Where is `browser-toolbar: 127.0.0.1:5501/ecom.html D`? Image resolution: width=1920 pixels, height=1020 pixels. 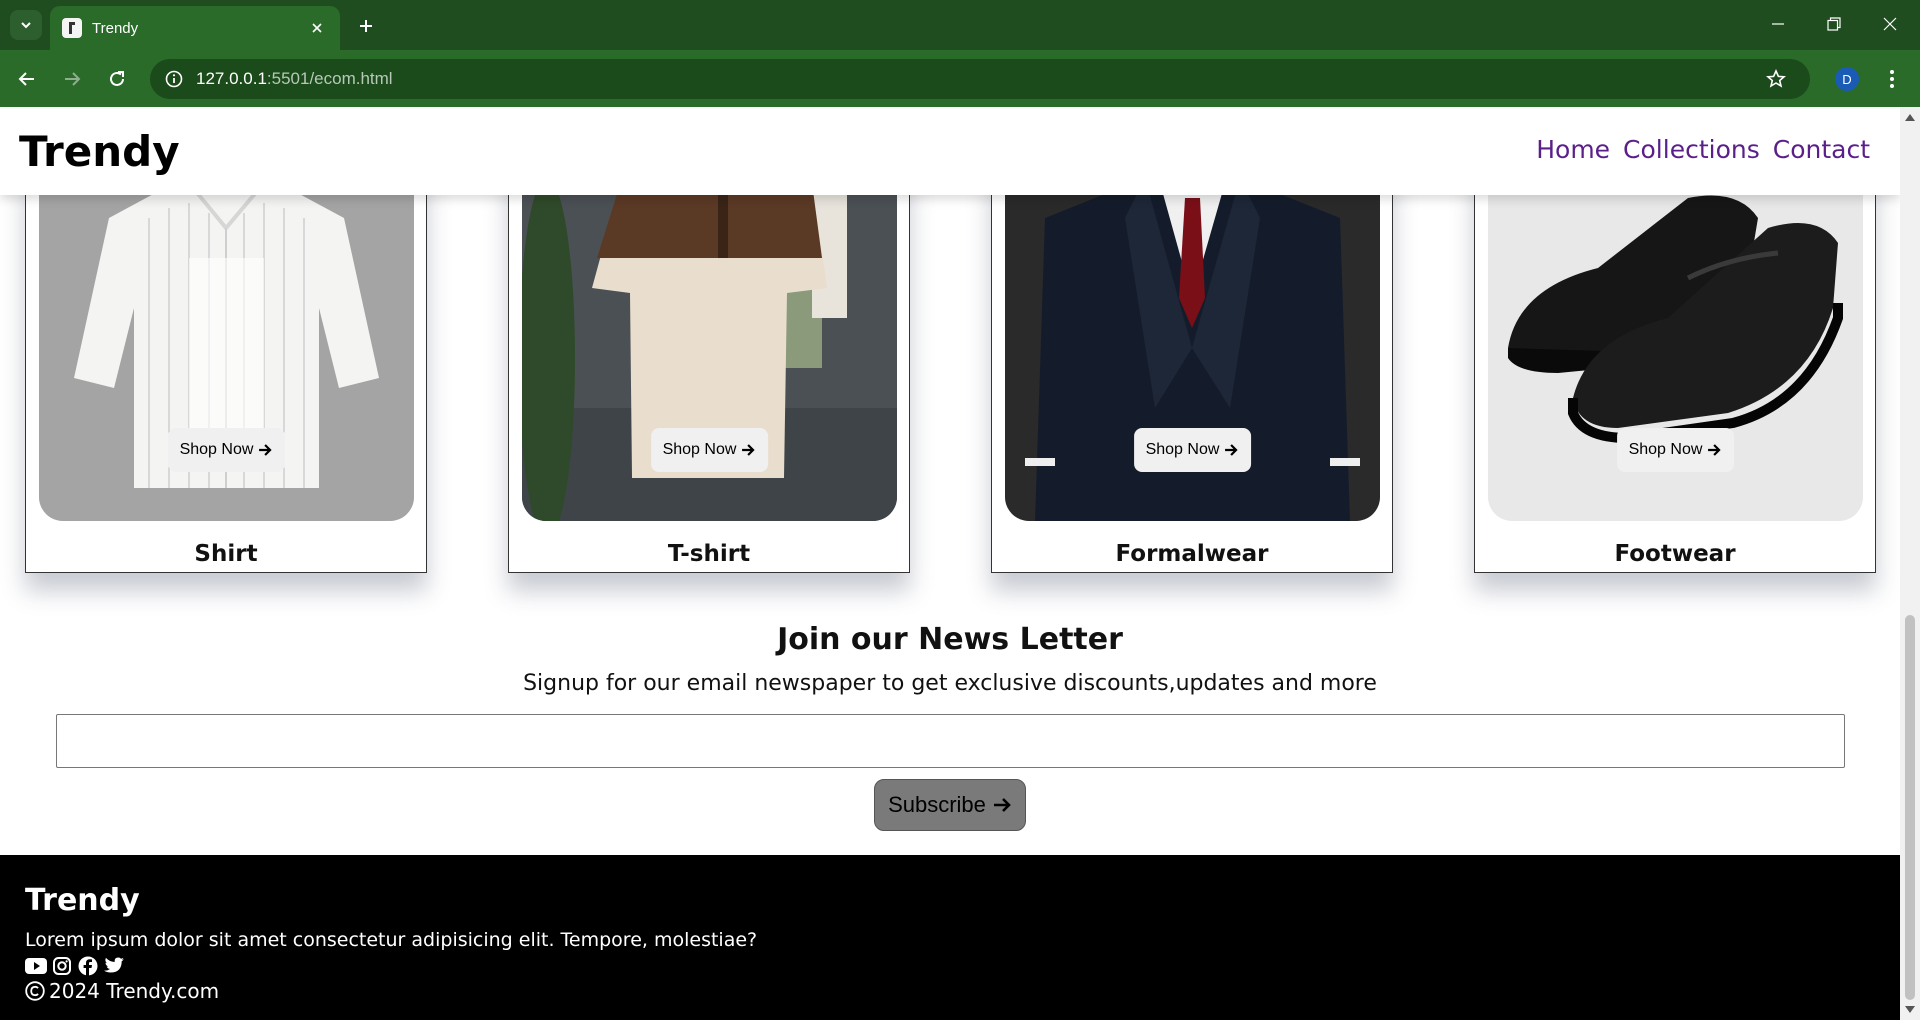 browser-toolbar: 127.0.0.1:5501/ecom.html D is located at coordinates (960, 78).